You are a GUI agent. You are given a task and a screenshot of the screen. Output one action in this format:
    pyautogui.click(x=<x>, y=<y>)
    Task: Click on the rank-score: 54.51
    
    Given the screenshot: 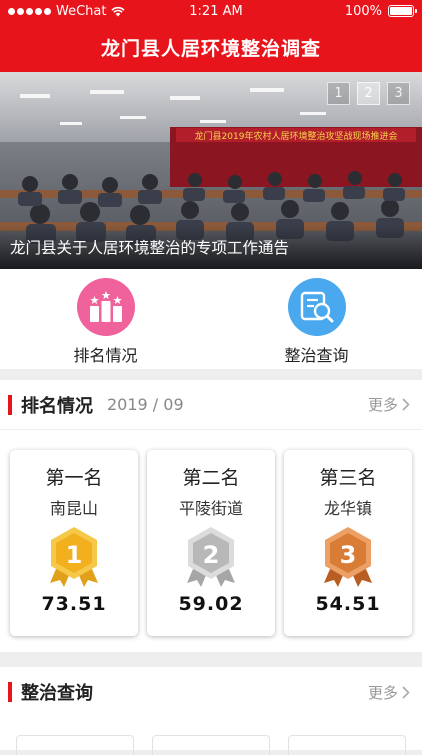 What is the action you would take?
    pyautogui.click(x=348, y=604)
    